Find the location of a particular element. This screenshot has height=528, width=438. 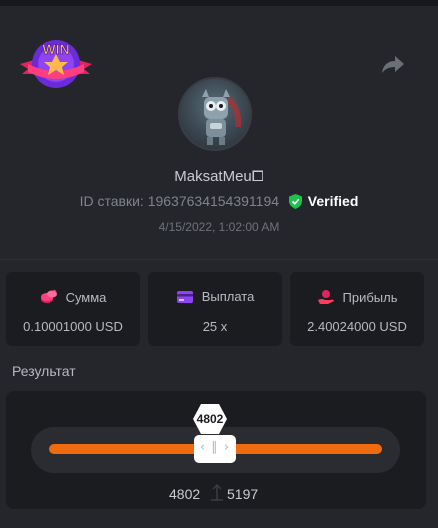

roll-value: 4802 is located at coordinates (210, 419).